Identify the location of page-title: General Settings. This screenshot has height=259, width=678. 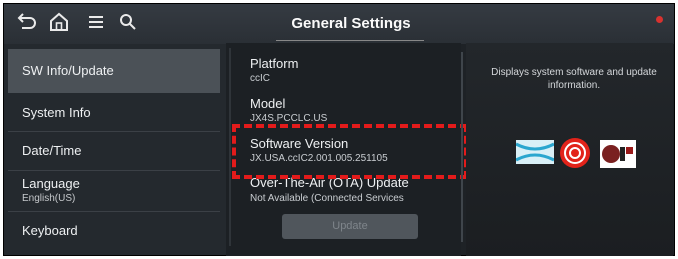
(351, 23).